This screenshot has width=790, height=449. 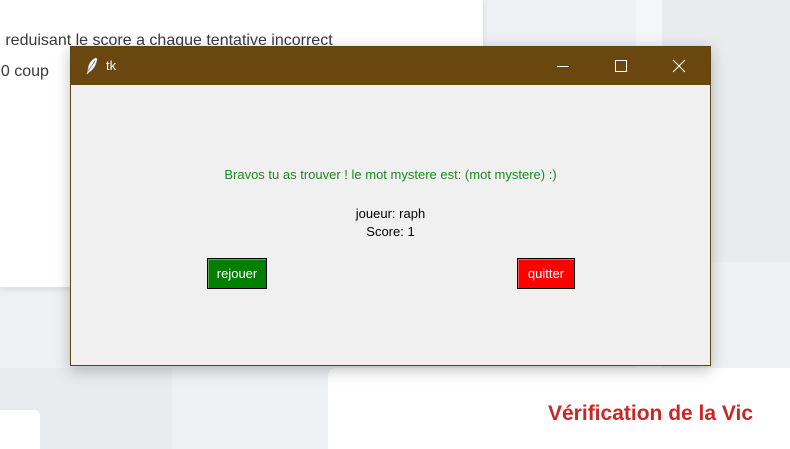 I want to click on score-label: Score: 1, so click(x=390, y=231).